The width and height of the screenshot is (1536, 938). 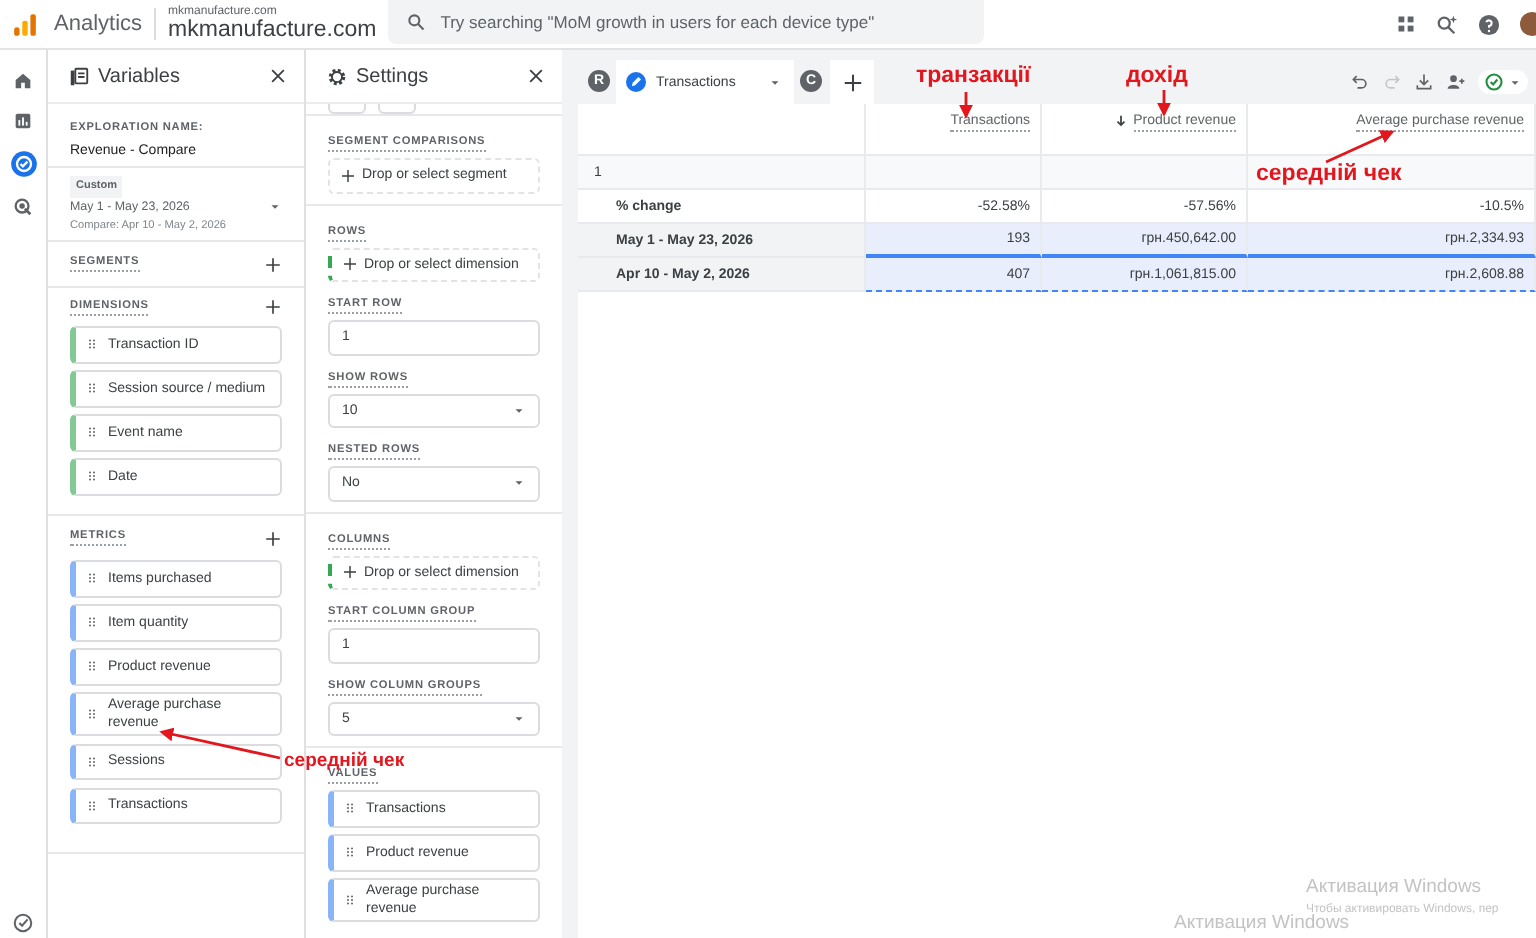 What do you see at coordinates (105, 24) in the screenshot?
I see `product-name: Analytics` at bounding box center [105, 24].